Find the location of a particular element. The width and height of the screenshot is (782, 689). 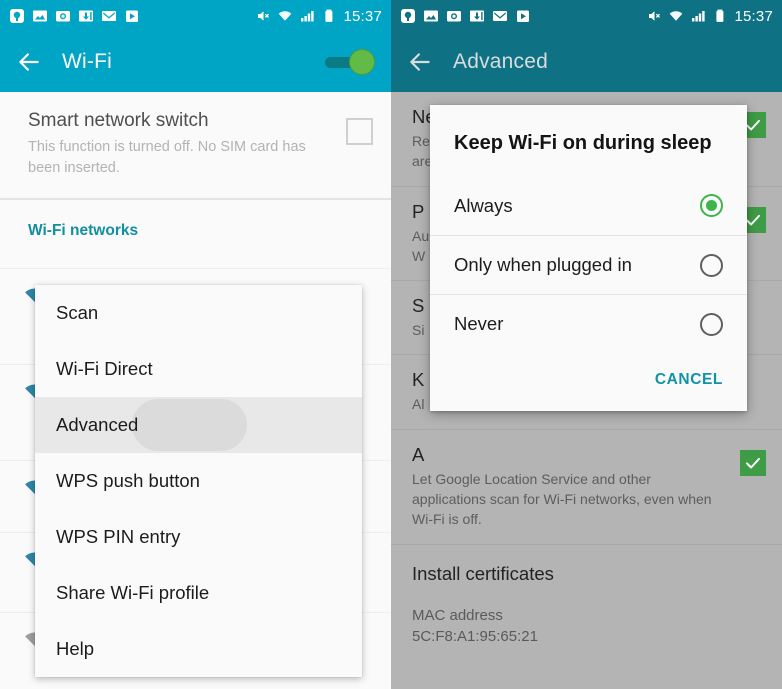

wifi-toggle-switch is located at coordinates (349, 62).